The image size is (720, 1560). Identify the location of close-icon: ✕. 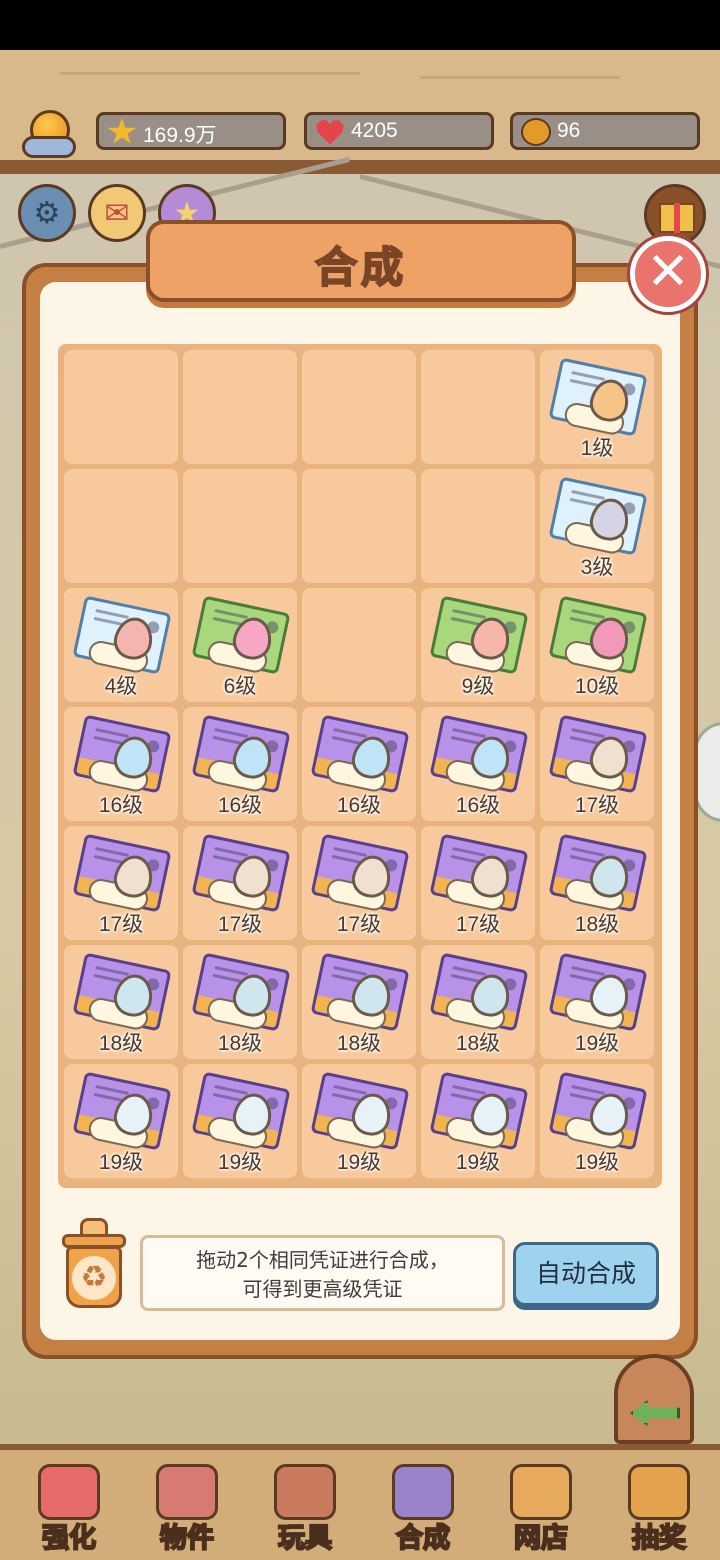
(668, 272).